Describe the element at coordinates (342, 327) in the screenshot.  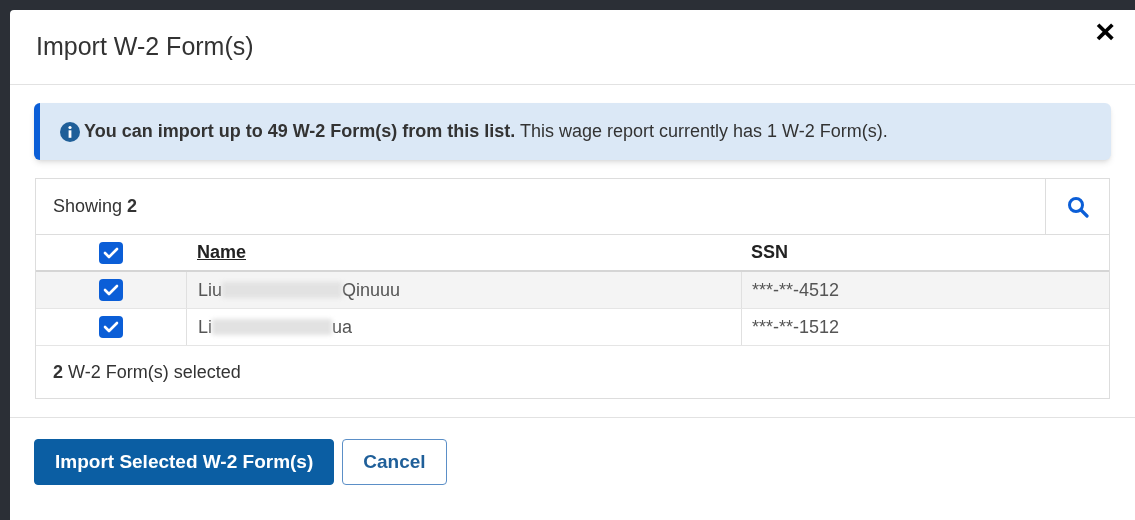
I see `name-text: ua` at that location.